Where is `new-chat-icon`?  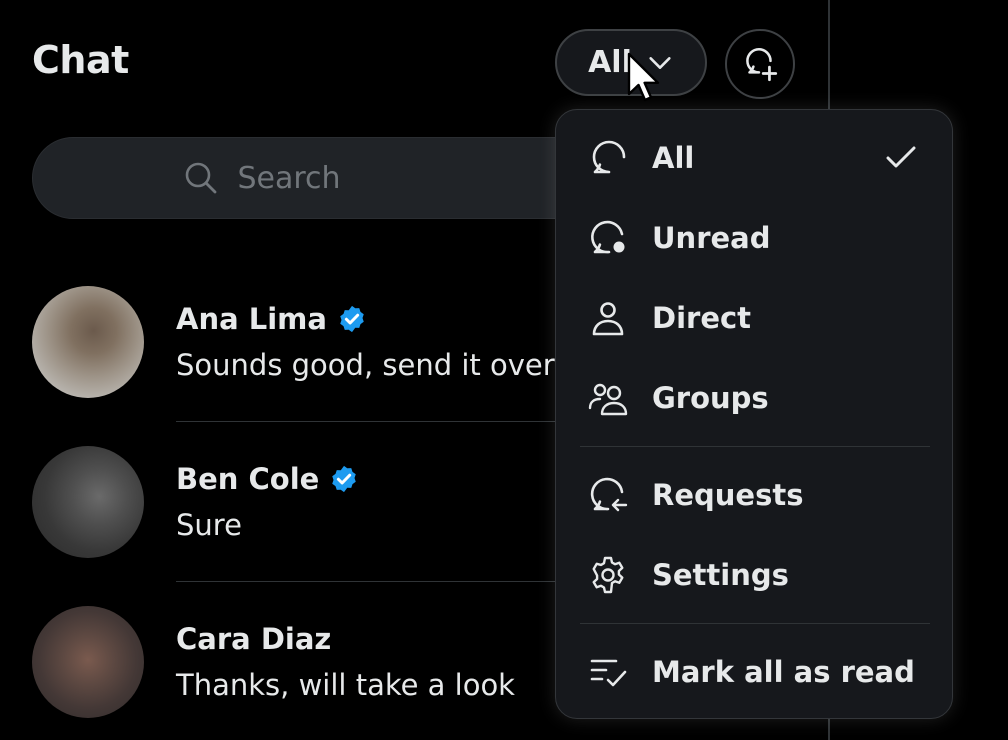 new-chat-icon is located at coordinates (762, 65).